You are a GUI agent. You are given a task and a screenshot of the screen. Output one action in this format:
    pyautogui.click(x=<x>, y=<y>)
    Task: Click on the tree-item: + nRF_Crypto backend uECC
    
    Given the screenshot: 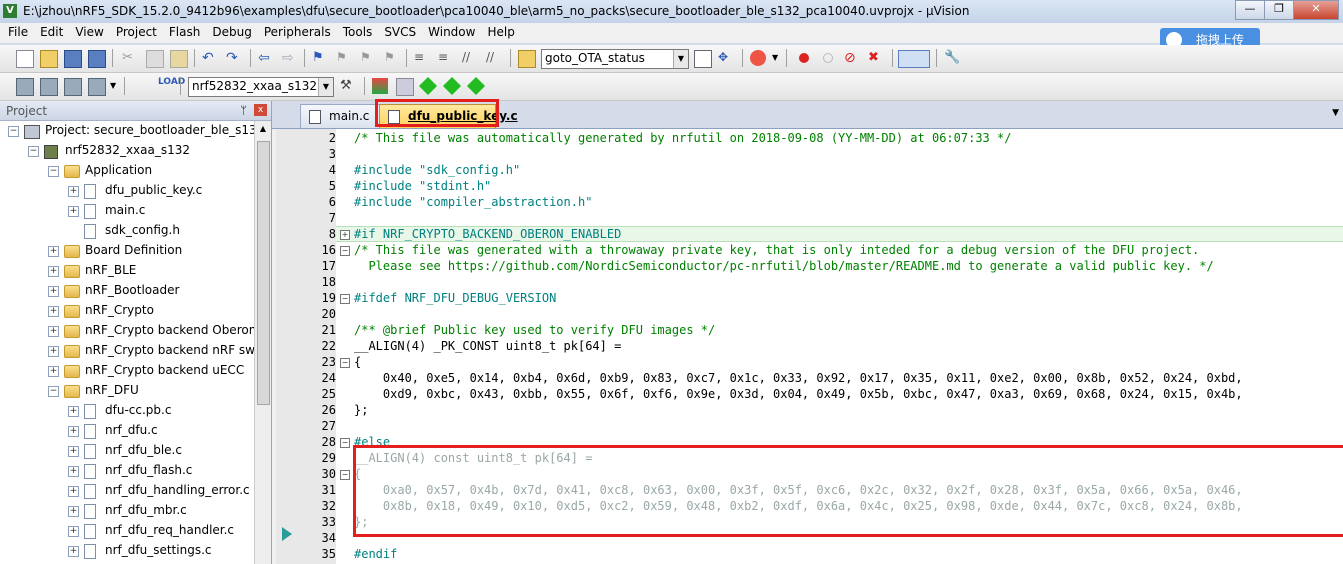 What is the action you would take?
    pyautogui.click(x=127, y=371)
    